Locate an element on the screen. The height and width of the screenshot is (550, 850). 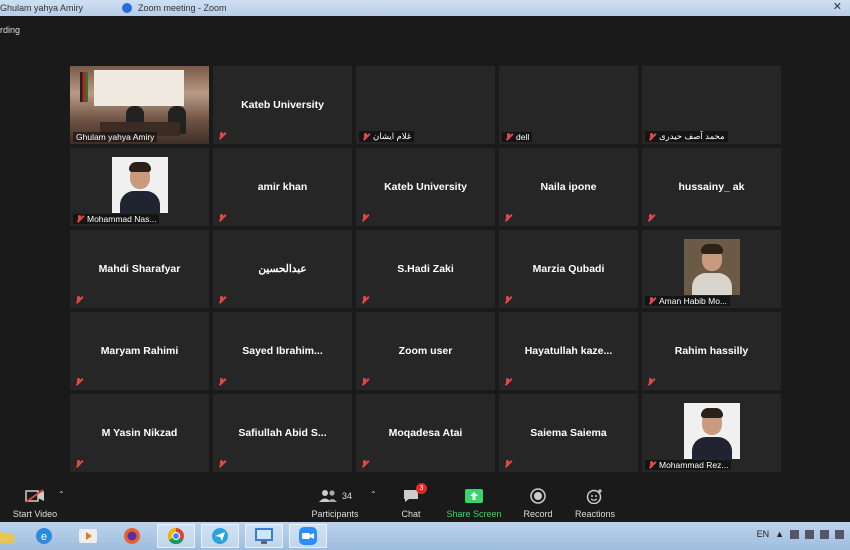
participant-tile: Marzia Qubadi is located at coordinates (568, 269).